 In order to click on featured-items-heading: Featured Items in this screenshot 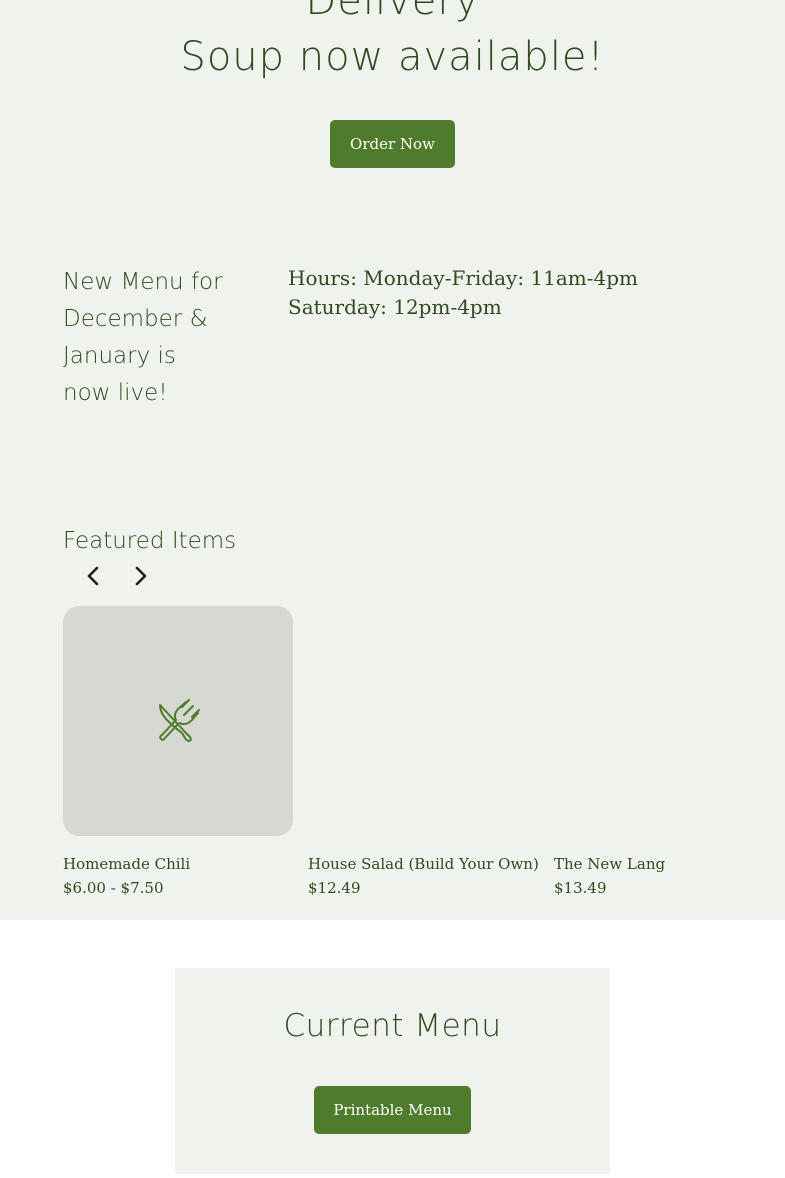, I will do `click(150, 541)`.